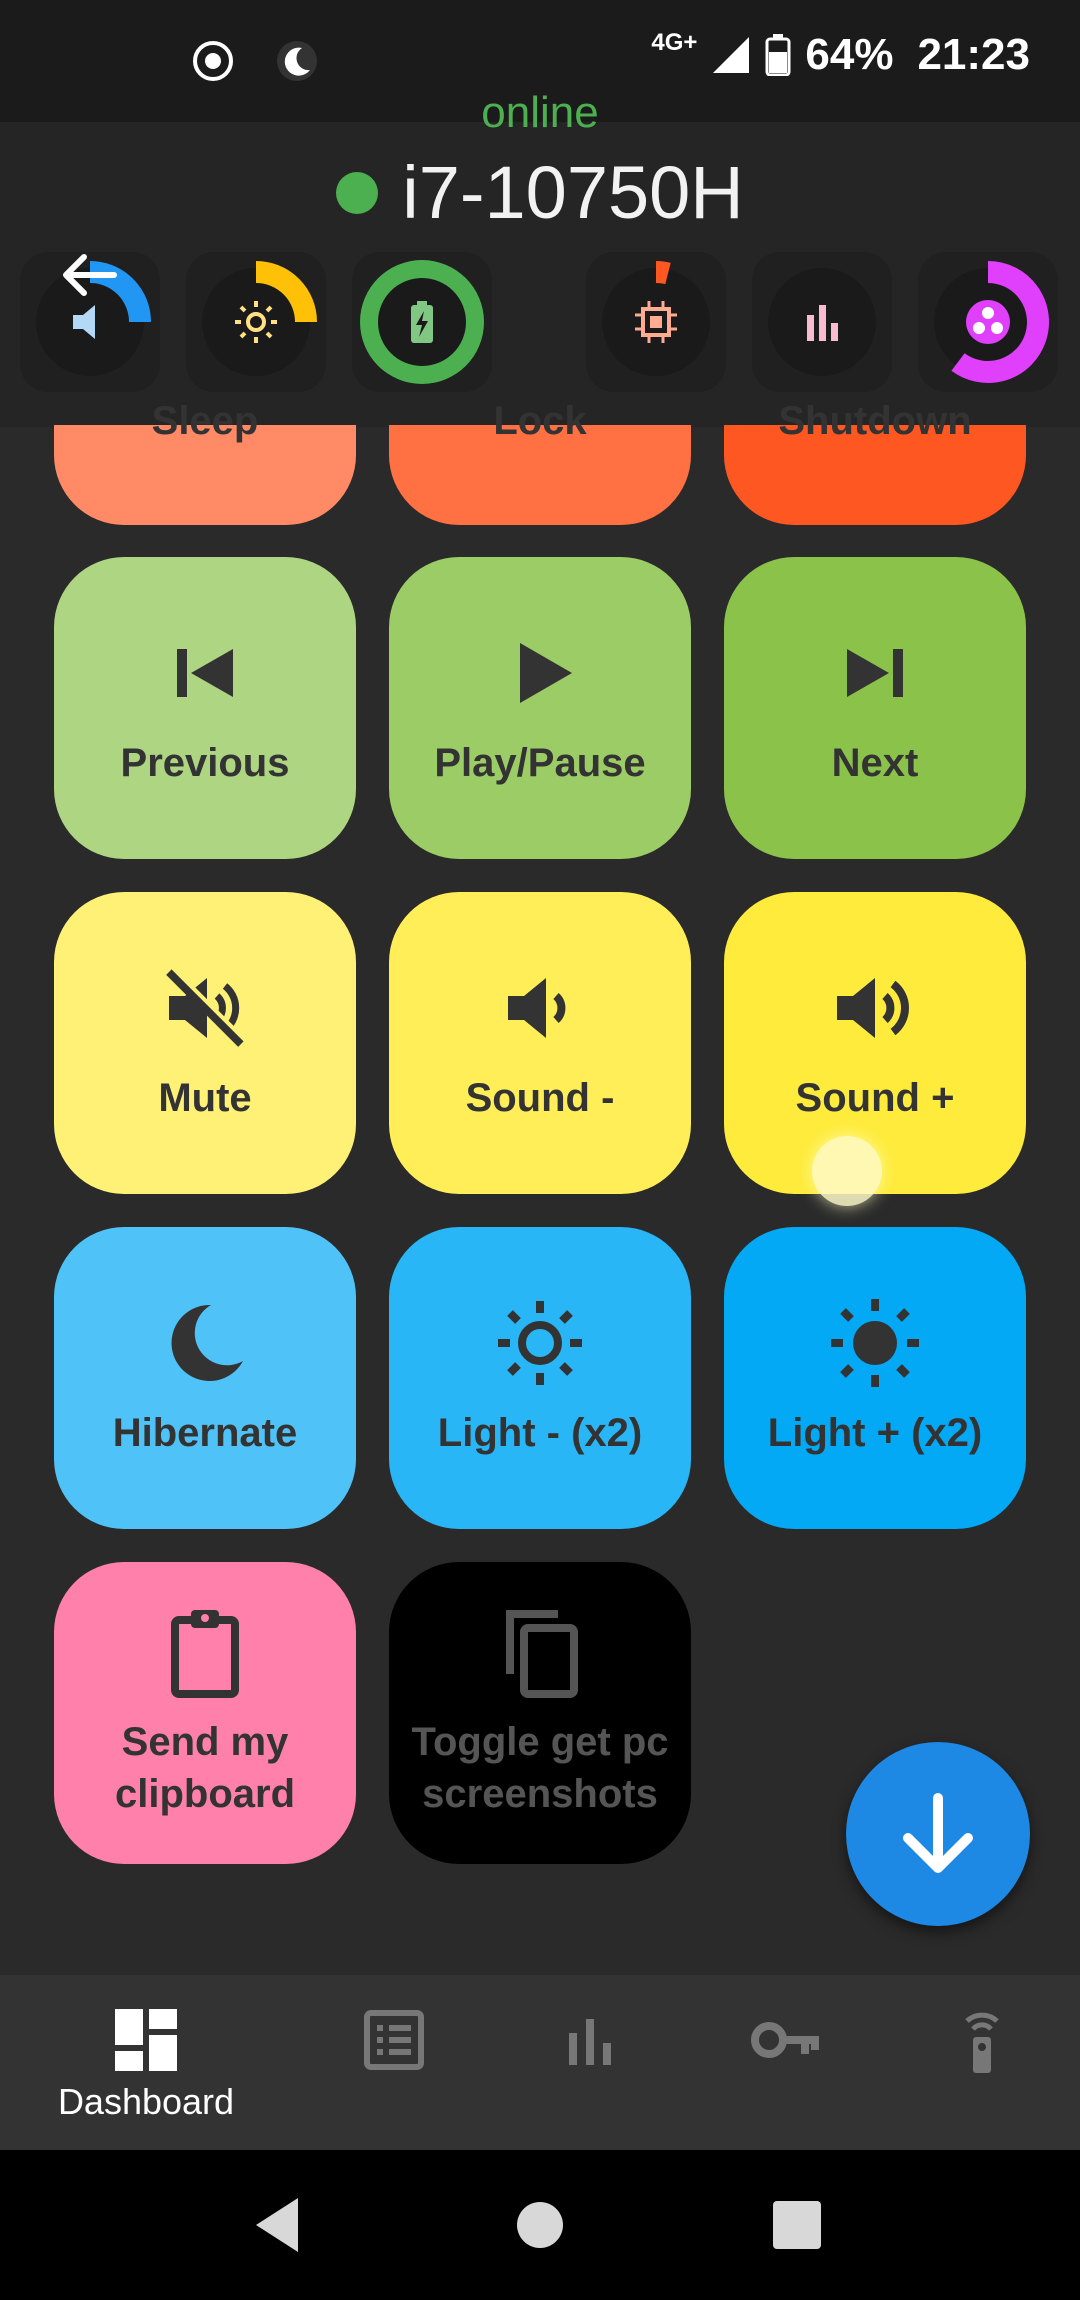  I want to click on nav-dashboard: Dashboard, so click(146, 2064).